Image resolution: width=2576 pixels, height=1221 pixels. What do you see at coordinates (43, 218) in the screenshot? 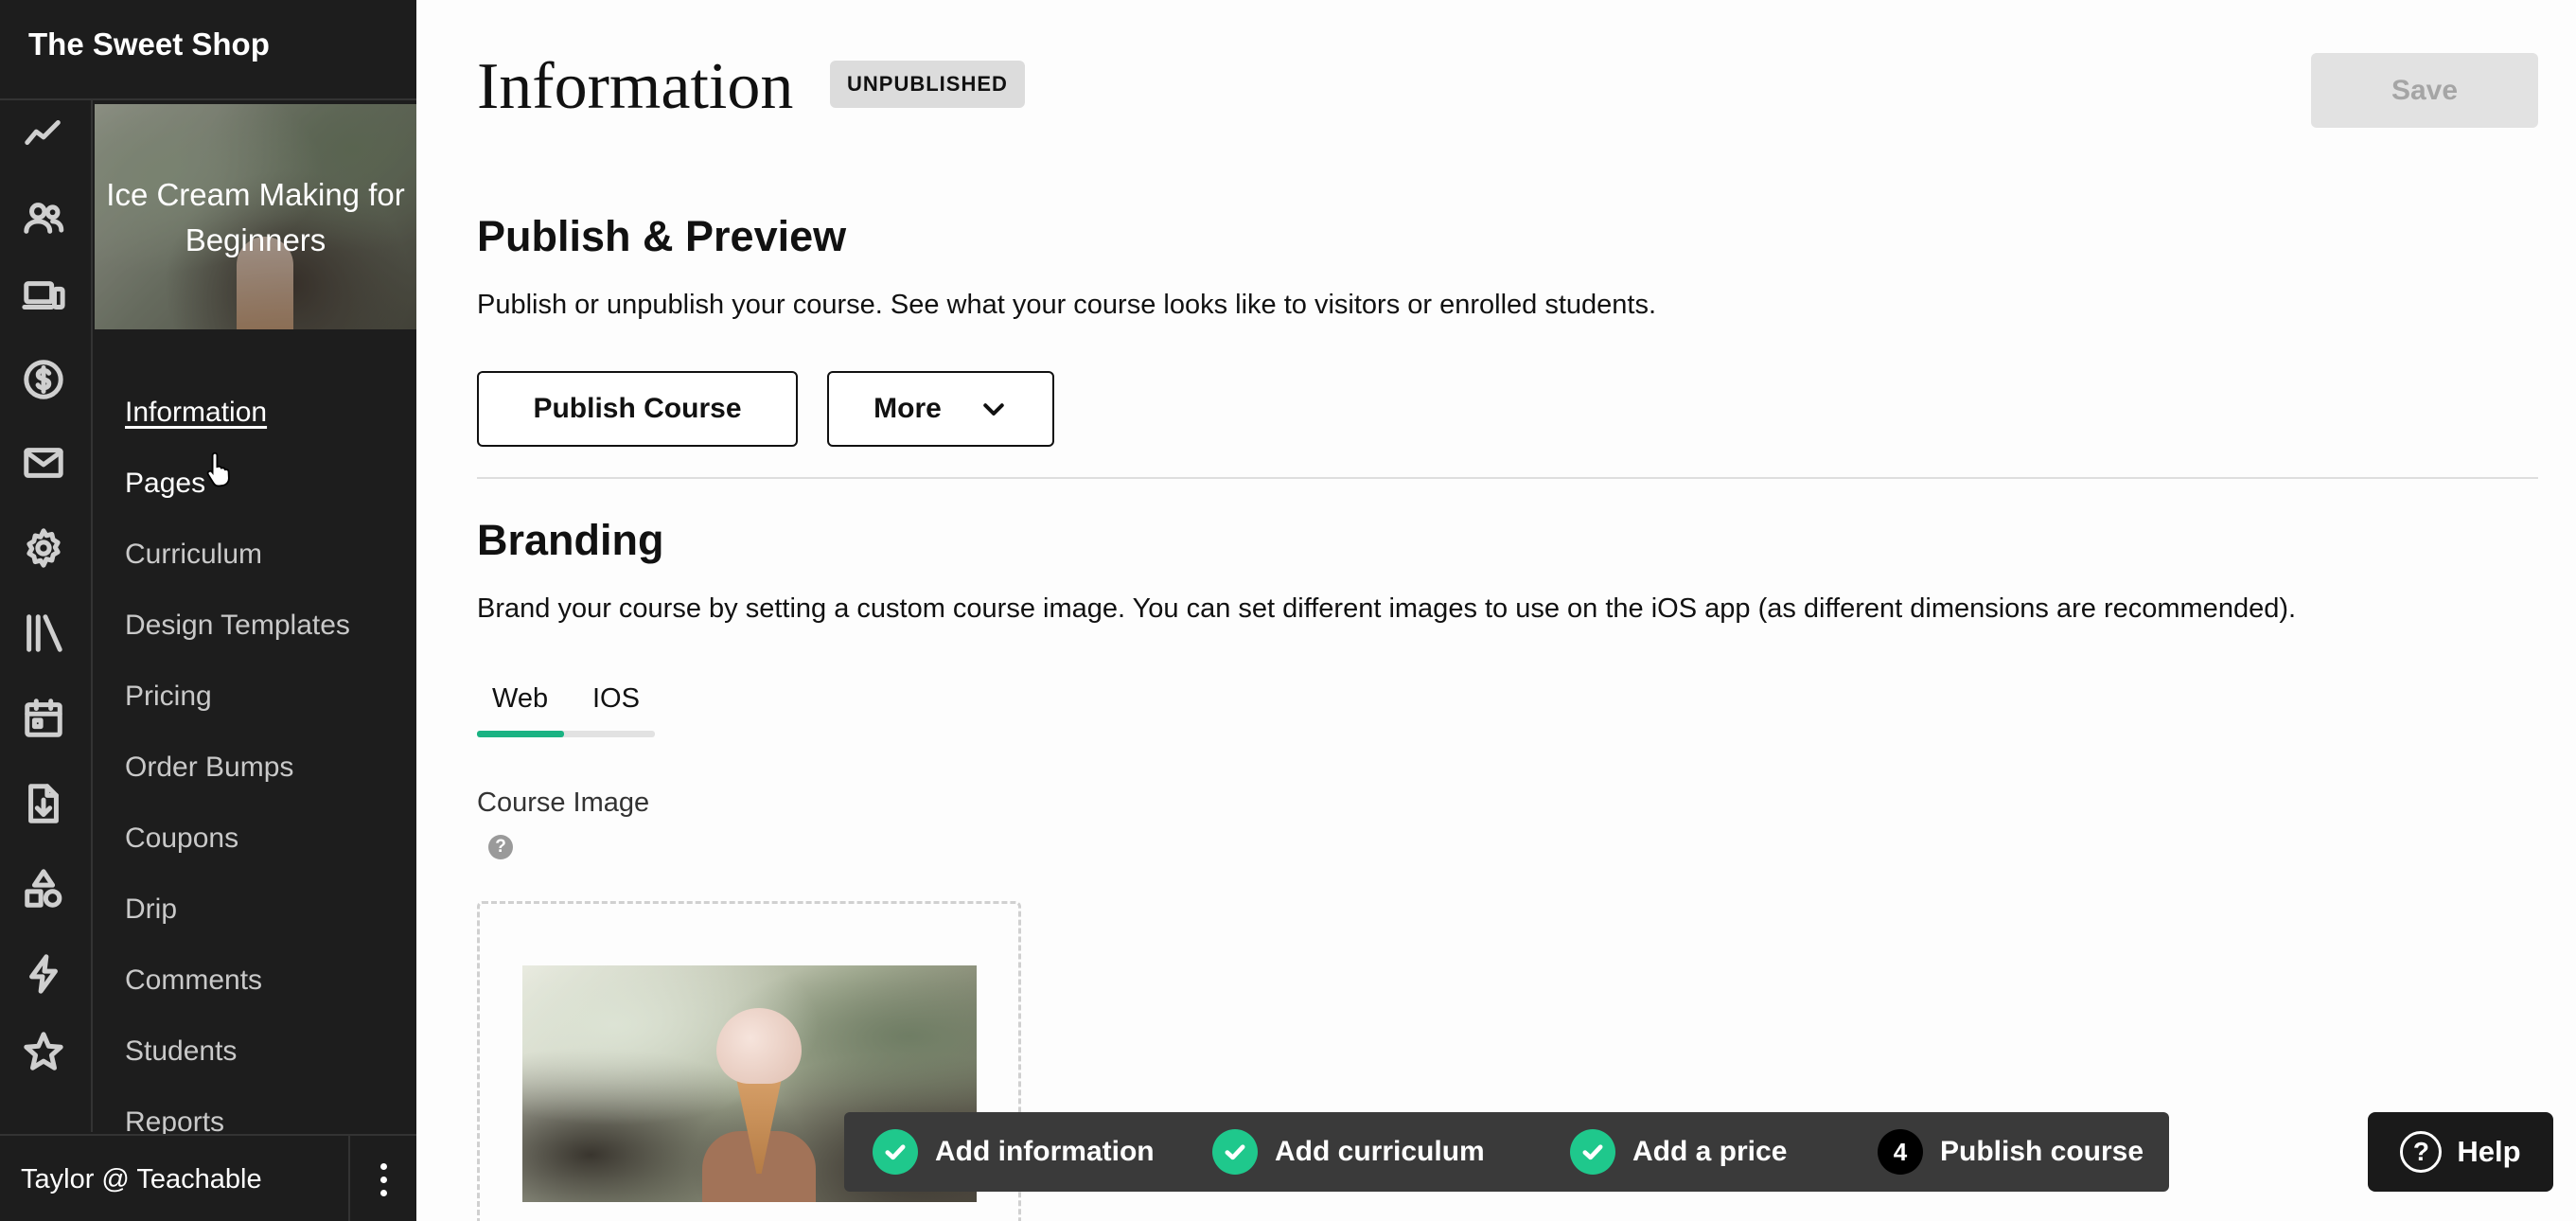
I see `users-icon` at bounding box center [43, 218].